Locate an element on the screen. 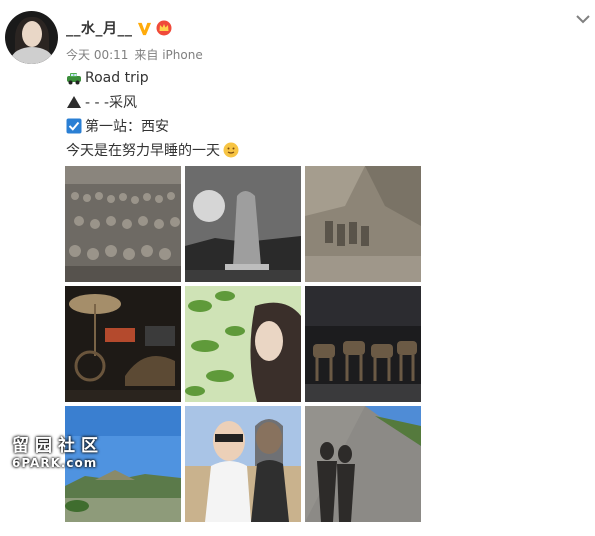 The height and width of the screenshot is (536, 595). selfie-leaves-image is located at coordinates (243, 344).